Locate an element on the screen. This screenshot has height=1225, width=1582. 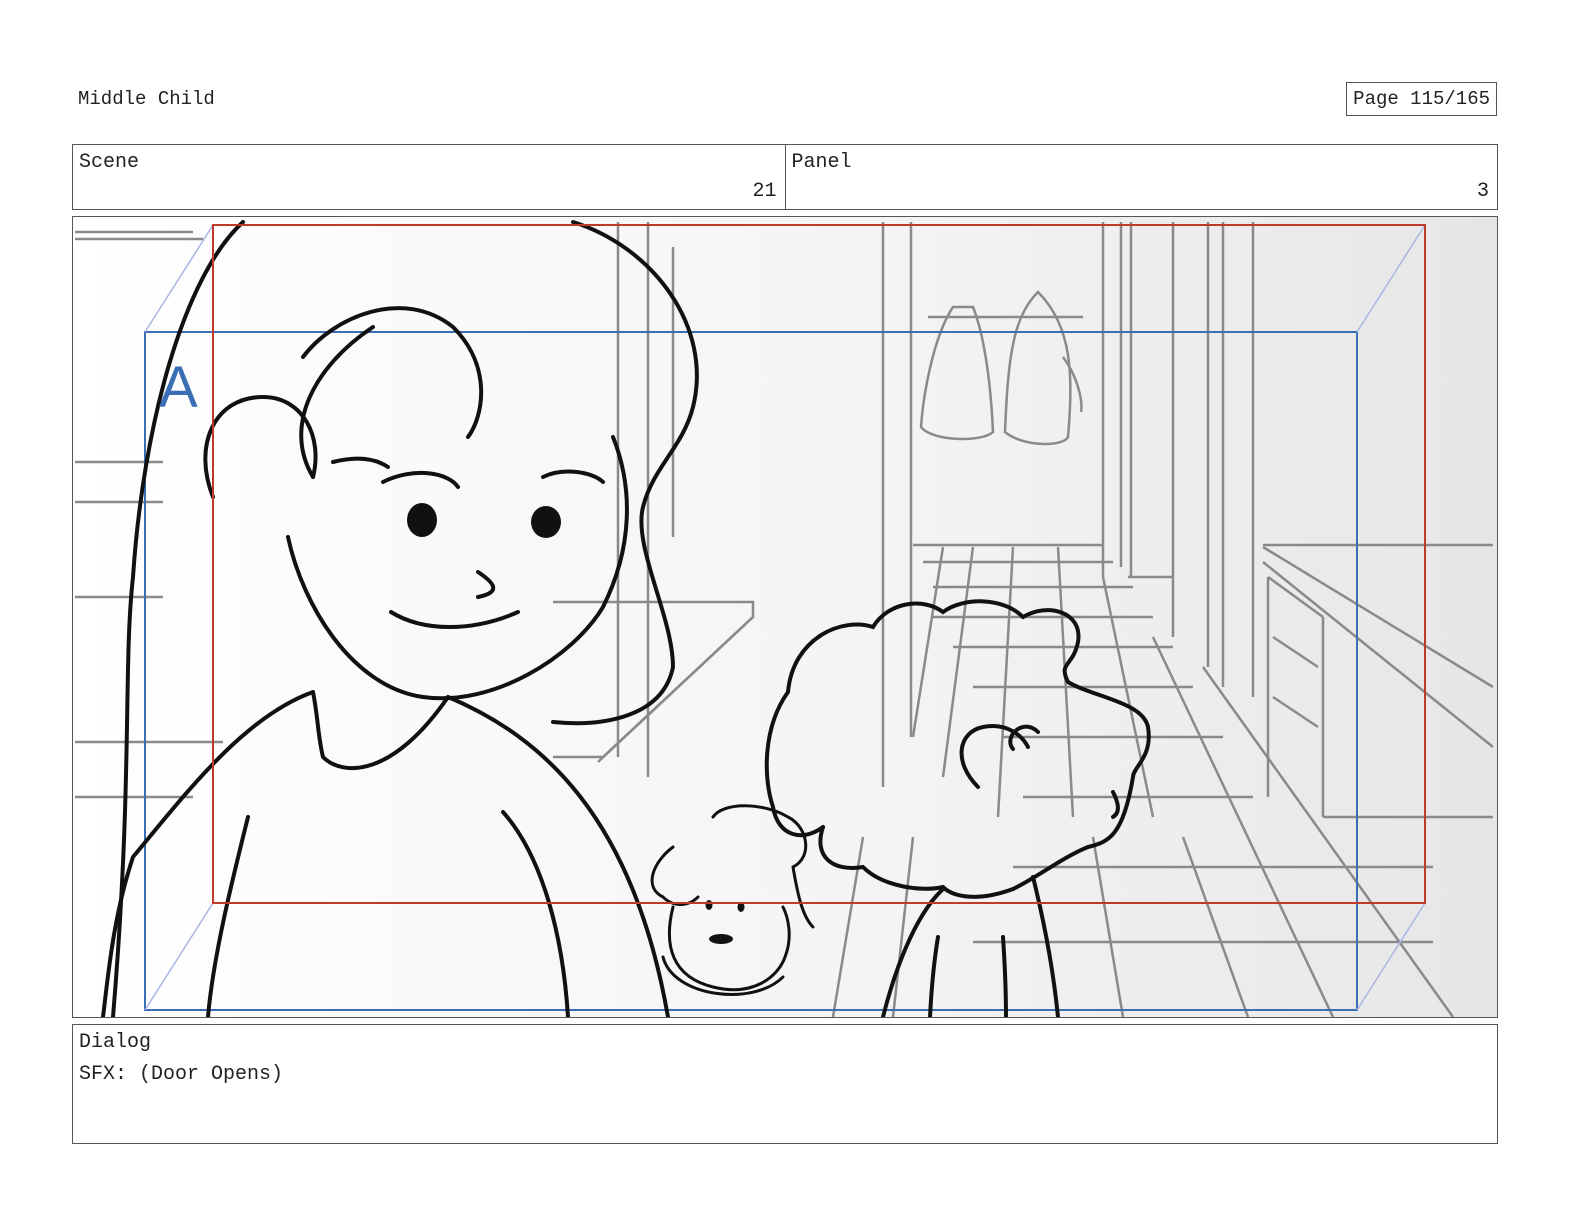
scene-label: Scene is located at coordinates (109, 162).